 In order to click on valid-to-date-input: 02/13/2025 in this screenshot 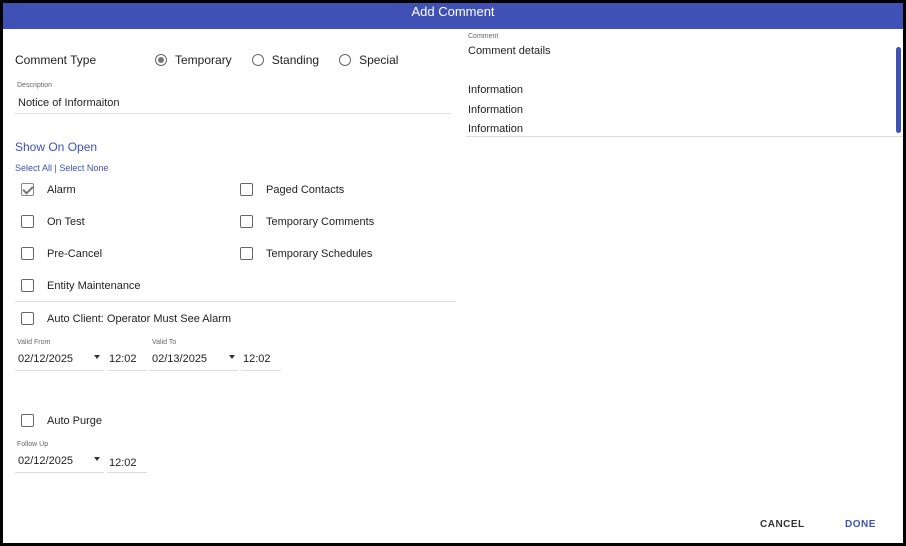, I will do `click(193, 360)`.